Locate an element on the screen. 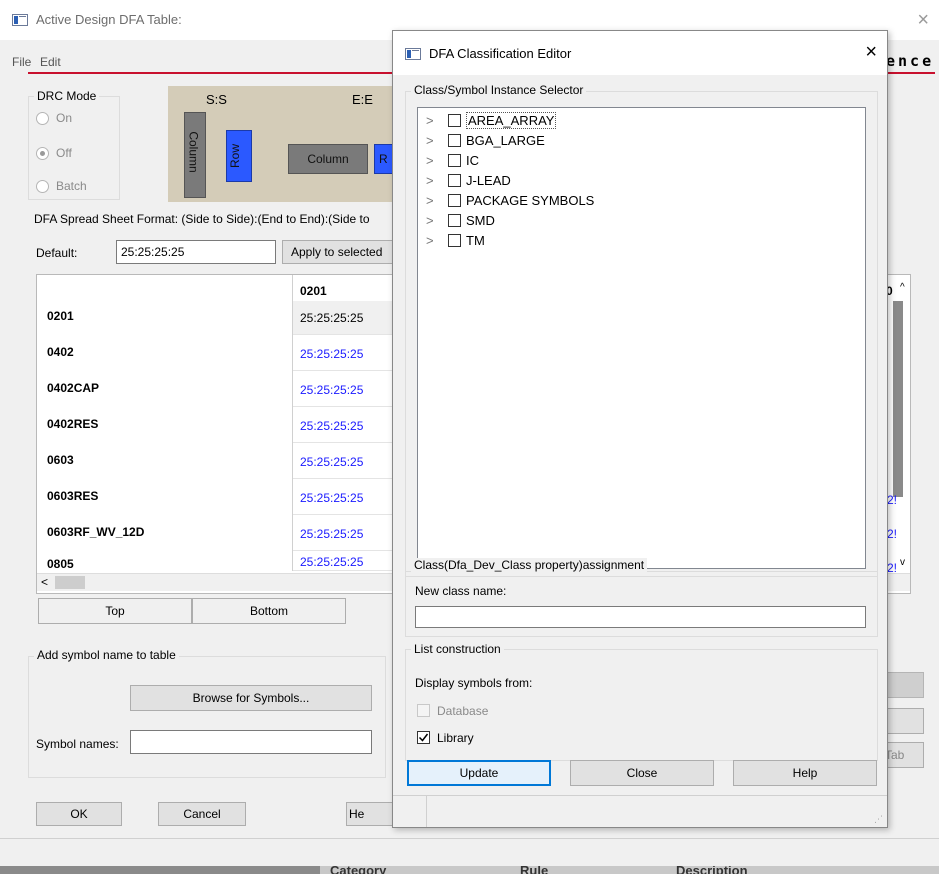 Image resolution: width=939 pixels, height=874 pixels. close-button: Close is located at coordinates (642, 773).